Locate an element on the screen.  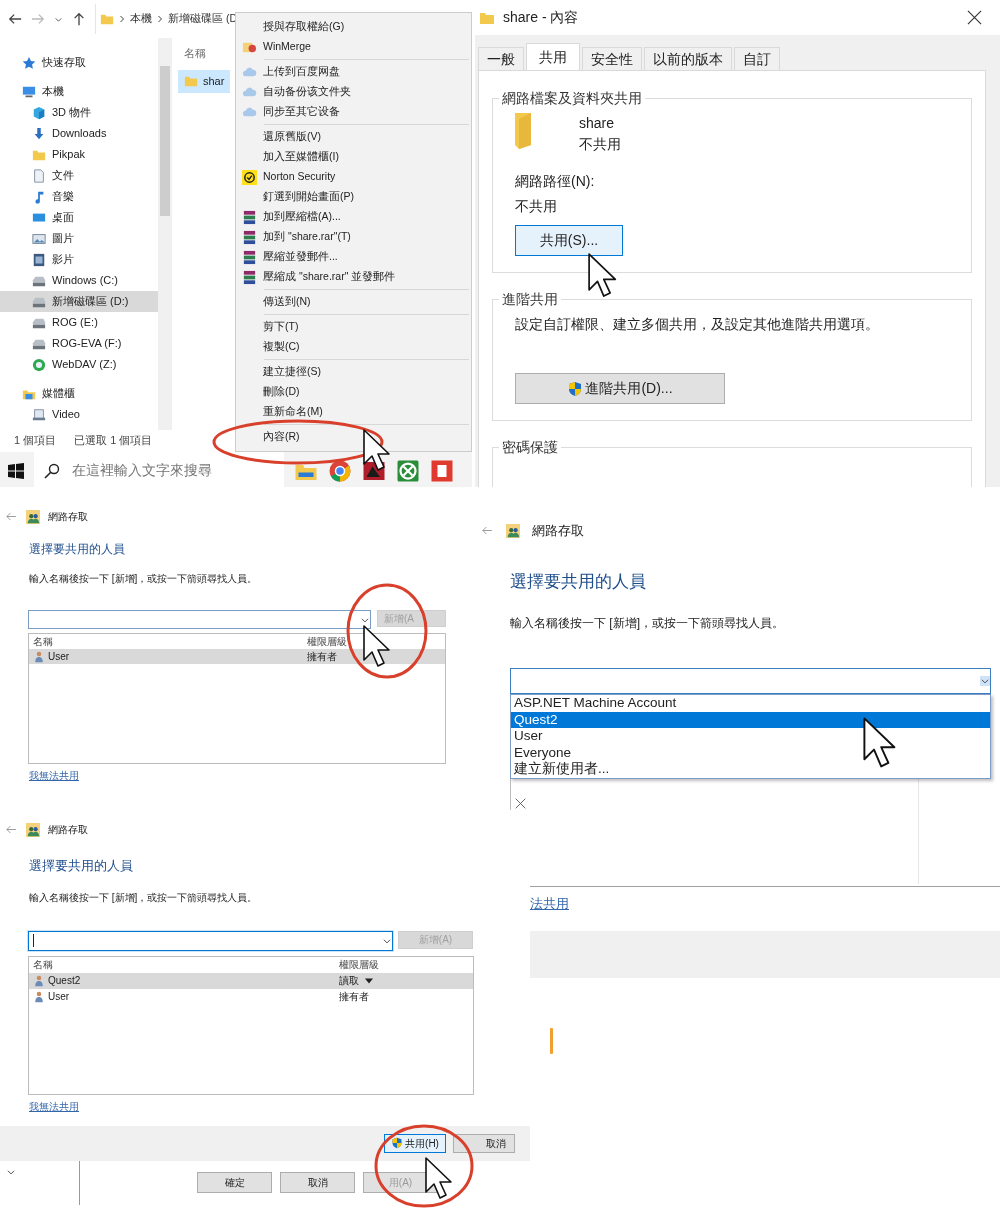
tree-item: Windows (C:) is located at coordinates (79, 280).